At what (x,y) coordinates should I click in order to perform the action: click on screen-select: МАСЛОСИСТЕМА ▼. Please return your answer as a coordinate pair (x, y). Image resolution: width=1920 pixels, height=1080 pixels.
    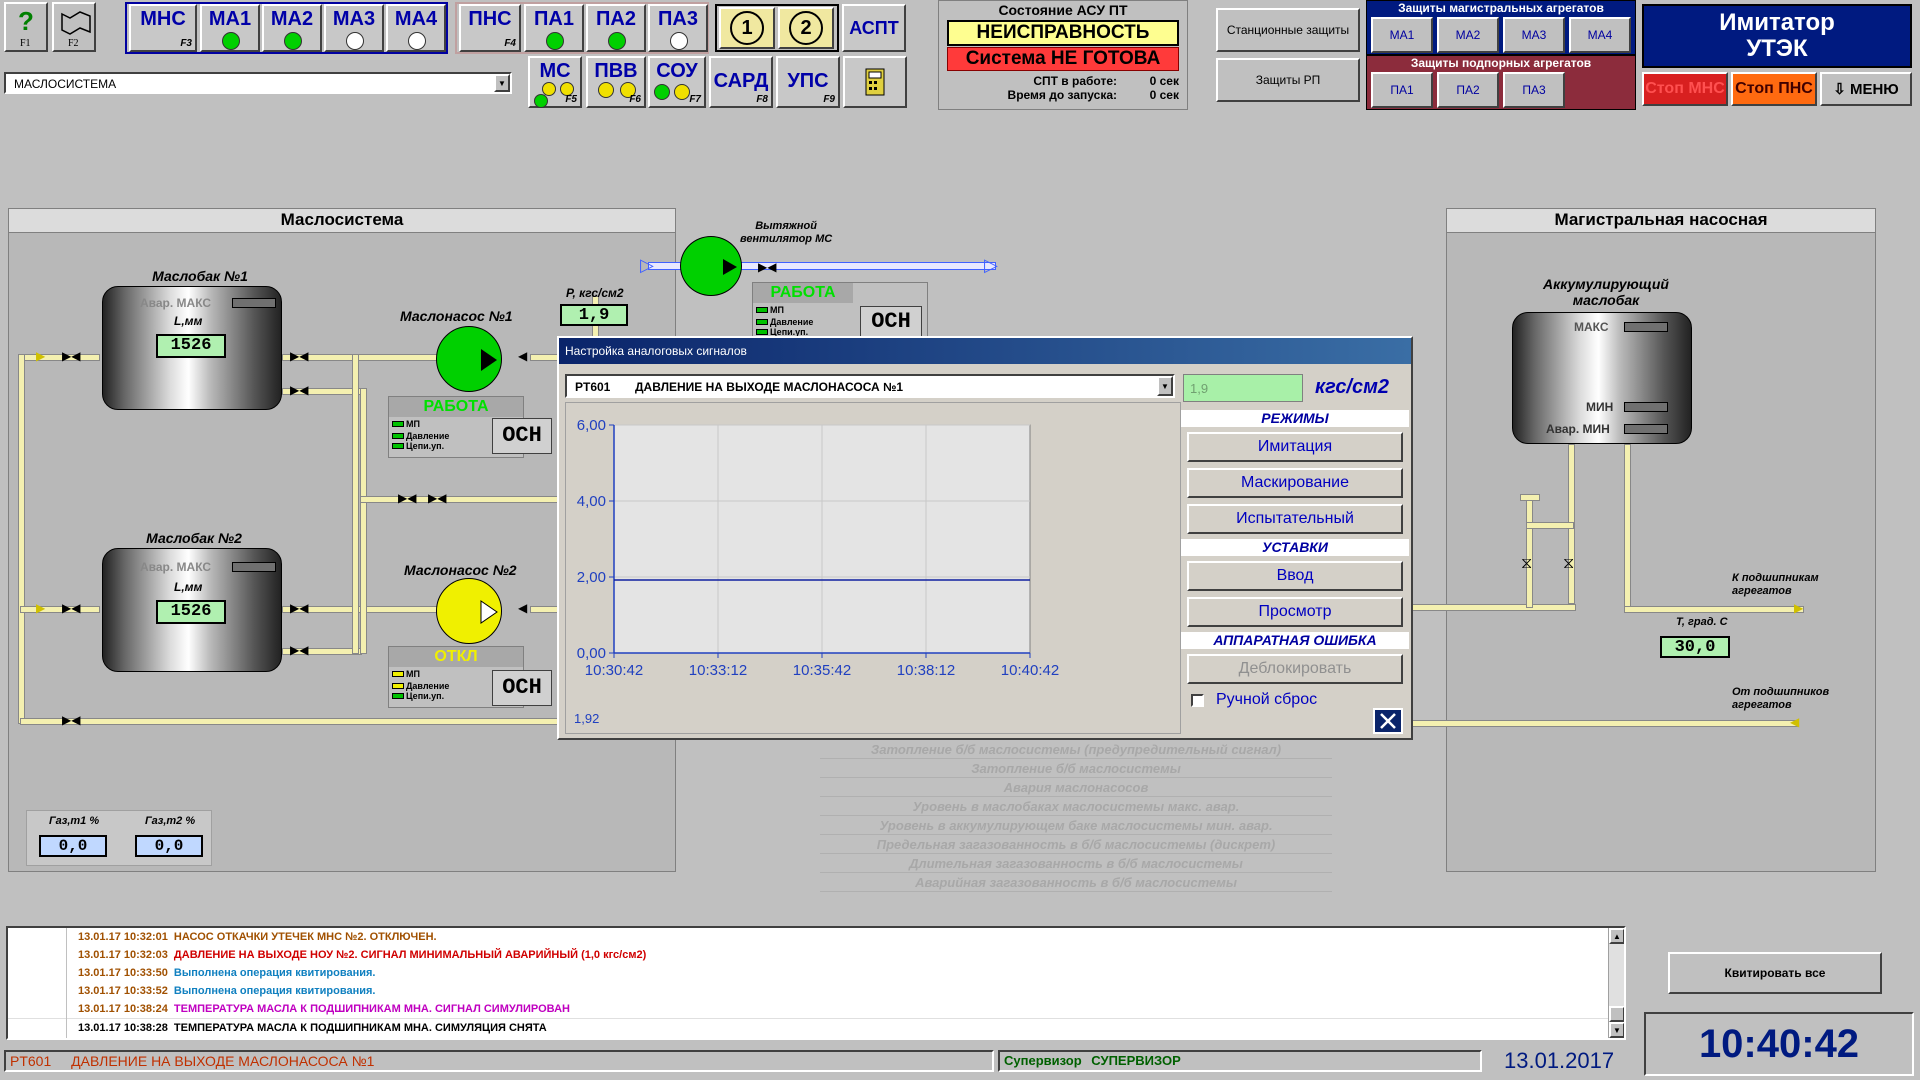
    Looking at the image, I should click on (258, 83).